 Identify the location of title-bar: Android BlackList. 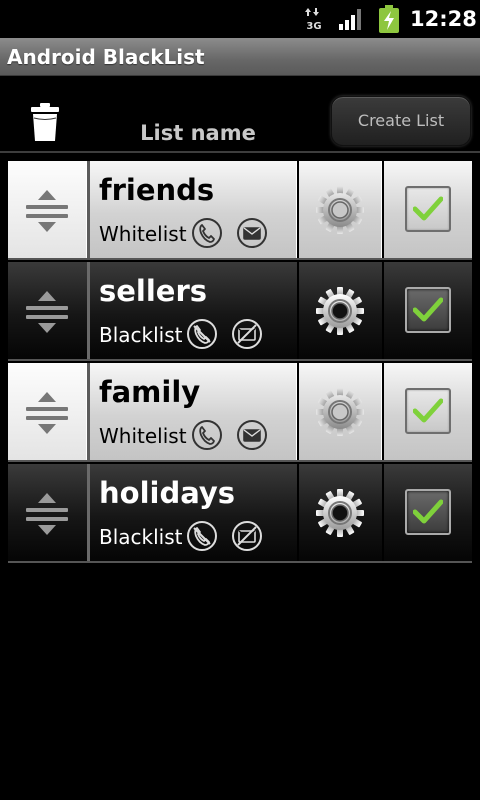
(240, 57).